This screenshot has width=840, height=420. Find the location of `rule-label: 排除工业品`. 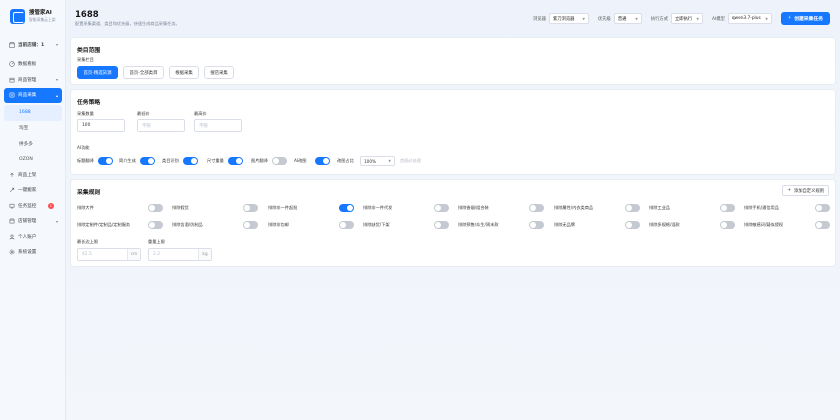

rule-label: 排除工业品 is located at coordinates (659, 207).